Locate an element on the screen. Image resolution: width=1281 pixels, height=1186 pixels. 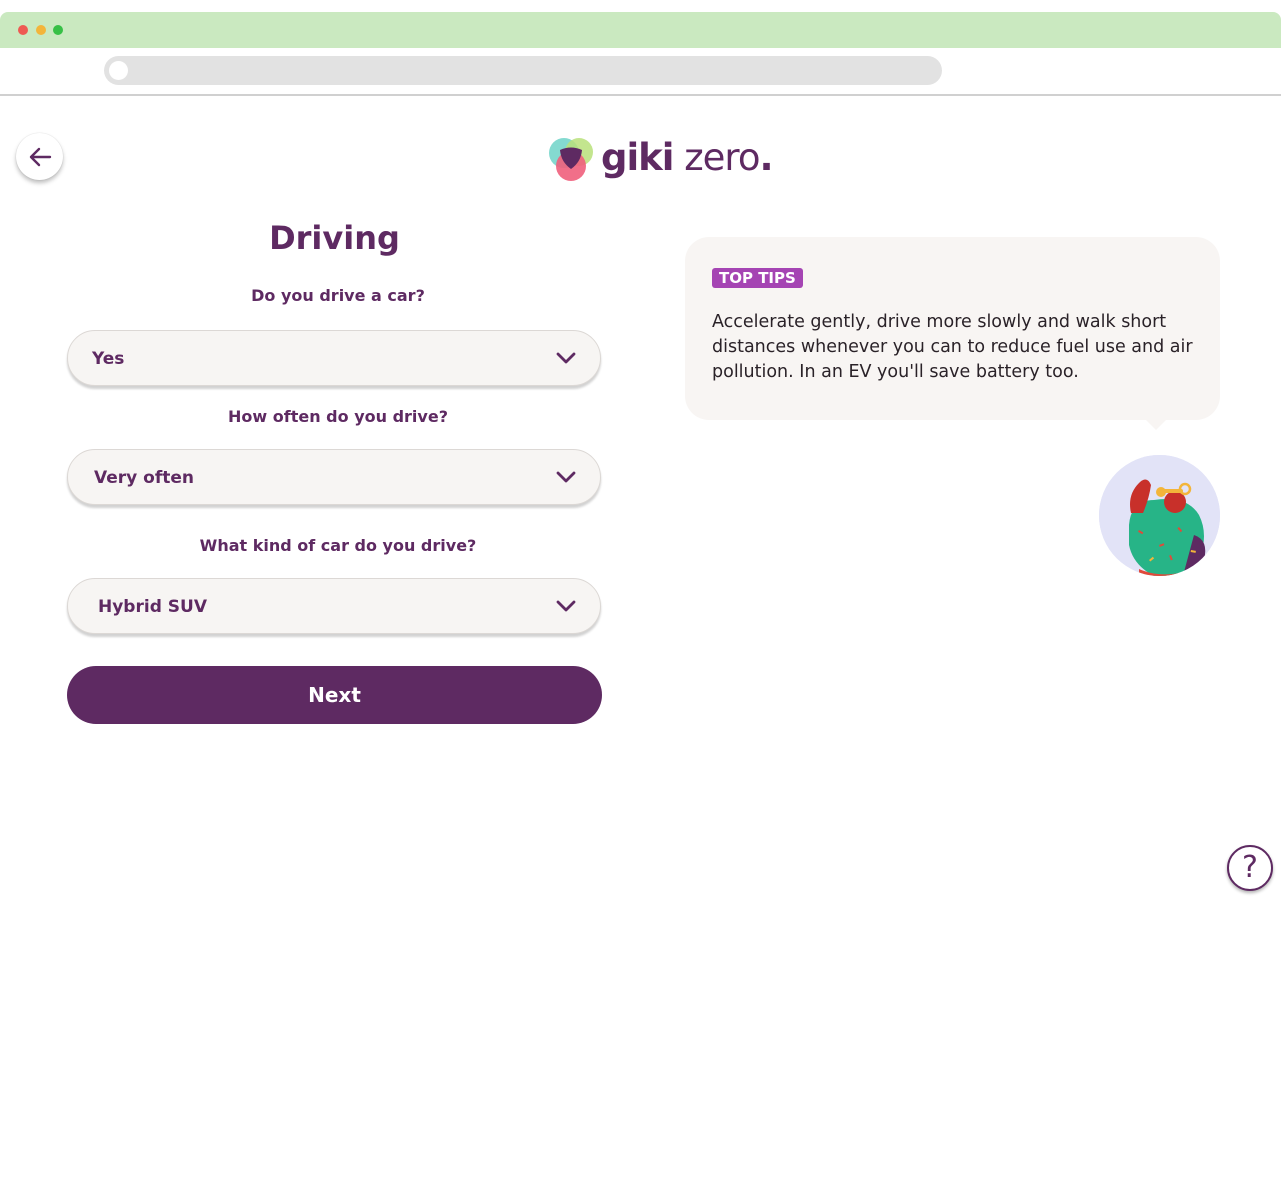
giki-zero-logo: giki zero. is located at coordinates (661, 158).